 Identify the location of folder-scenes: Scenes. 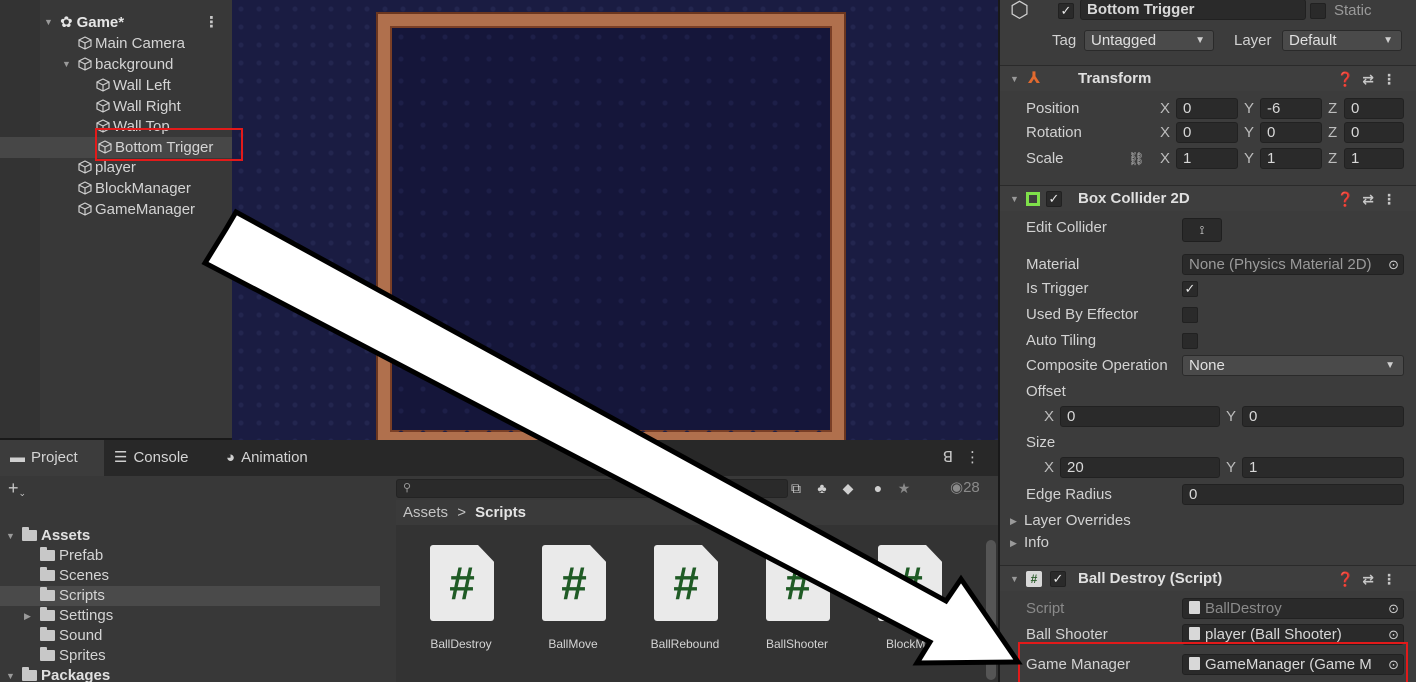
(190, 576).